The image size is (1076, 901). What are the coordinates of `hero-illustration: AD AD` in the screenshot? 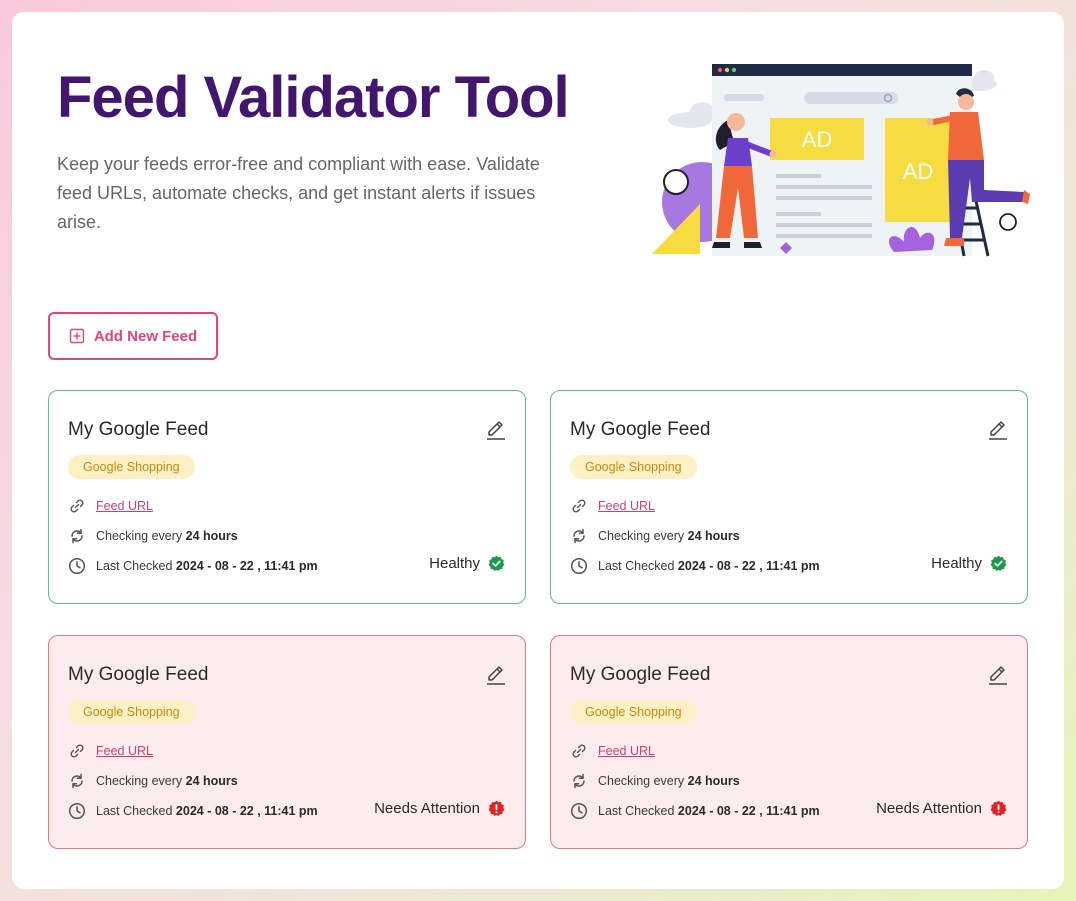 It's located at (841, 160).